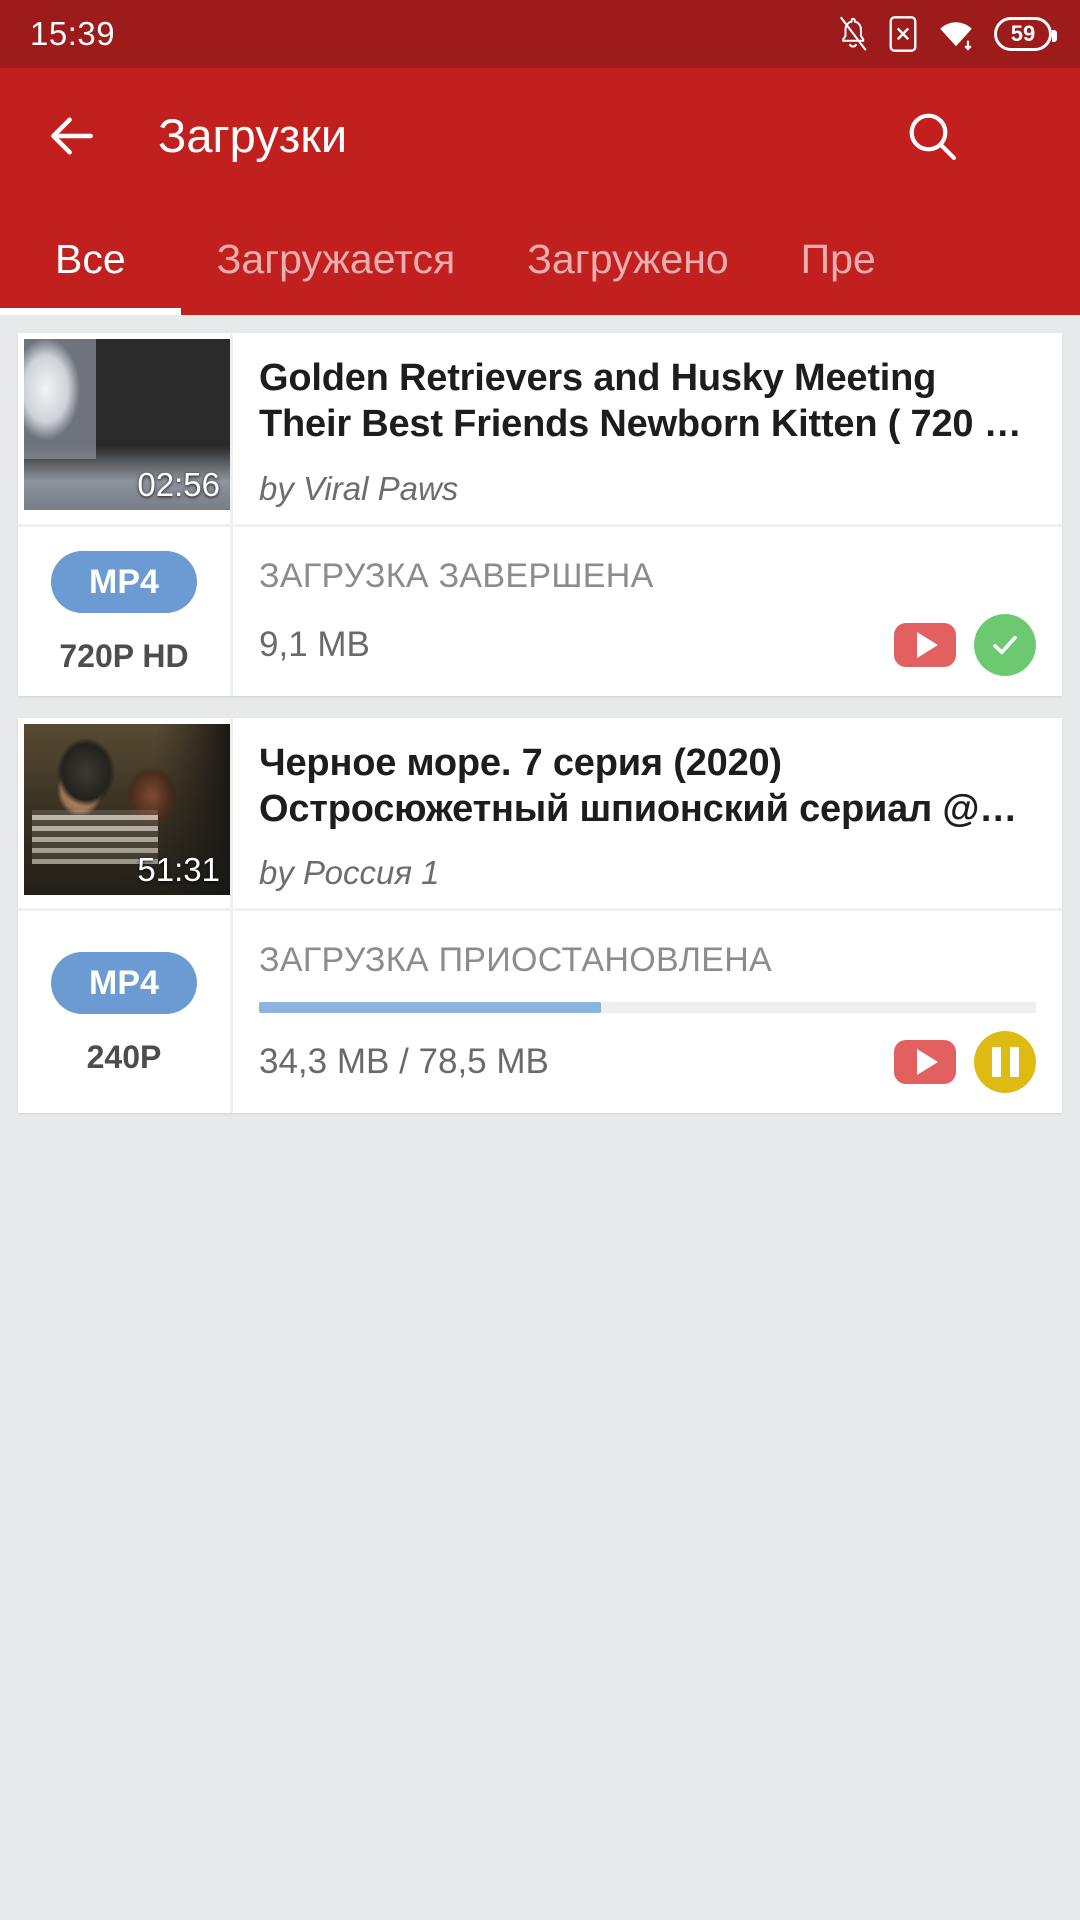 The width and height of the screenshot is (1080, 1920). I want to click on pause-circle-icon, so click(1005, 1062).